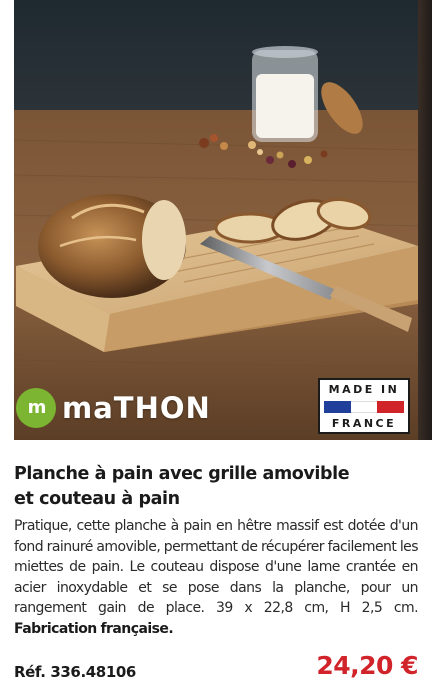 This screenshot has width=432, height=694. I want to click on flag-blue-stripe, so click(337, 406).